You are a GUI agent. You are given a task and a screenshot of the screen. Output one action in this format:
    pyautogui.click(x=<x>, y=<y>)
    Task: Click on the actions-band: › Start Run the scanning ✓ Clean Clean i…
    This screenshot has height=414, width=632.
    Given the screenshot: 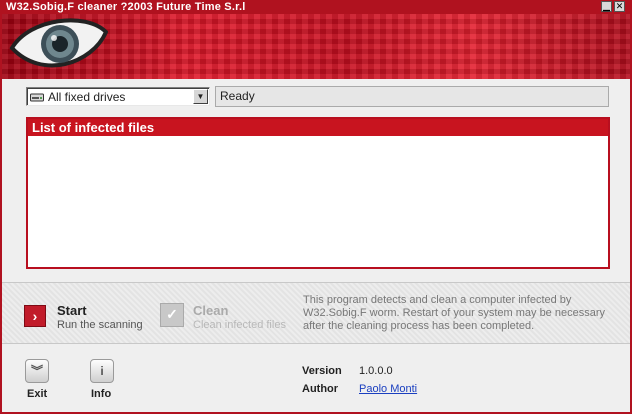 What is the action you would take?
    pyautogui.click(x=316, y=312)
    